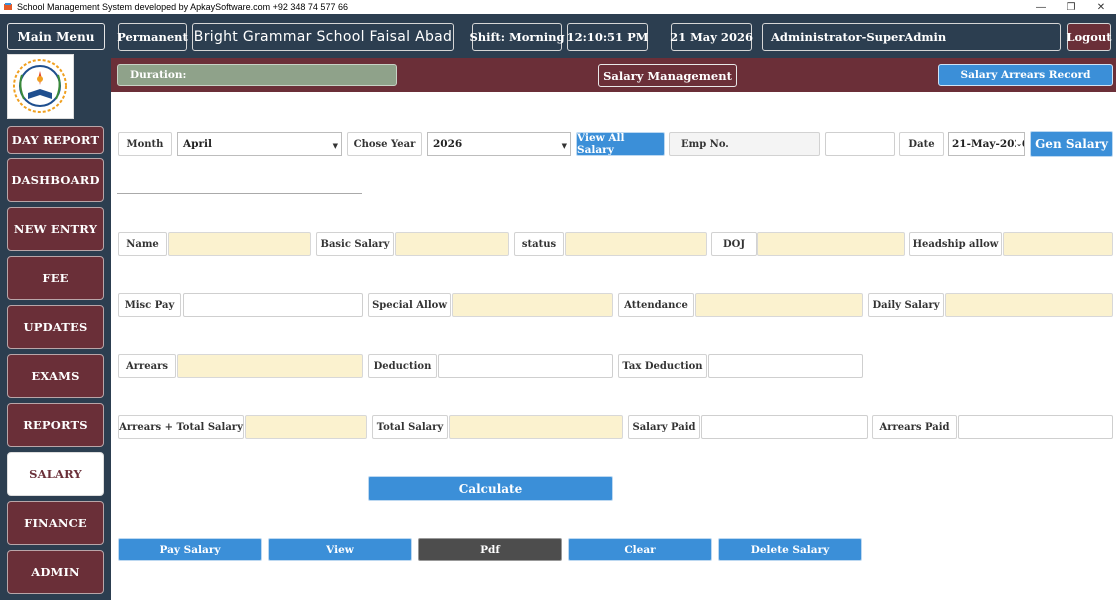 The width and height of the screenshot is (1116, 600). Describe the element at coordinates (525, 366) in the screenshot. I see `deduction-input` at that location.